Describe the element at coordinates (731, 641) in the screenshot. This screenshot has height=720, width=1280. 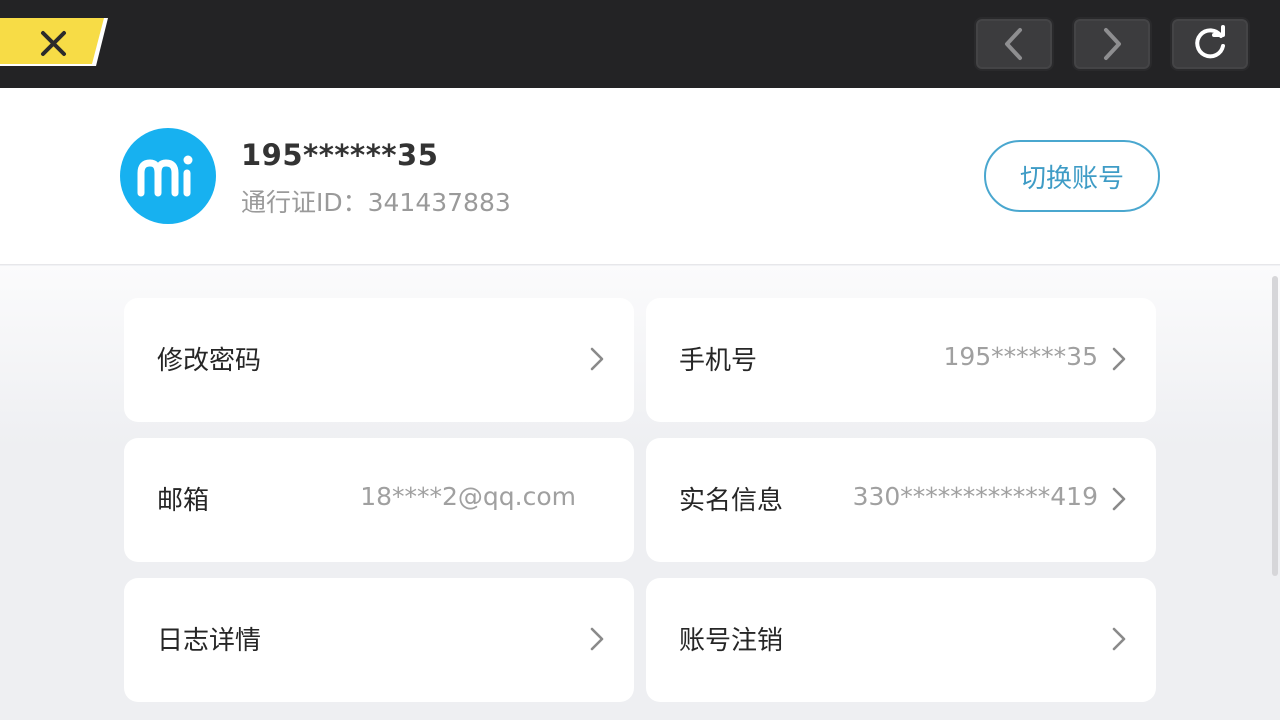
I see `item-label: 账号注销` at that location.